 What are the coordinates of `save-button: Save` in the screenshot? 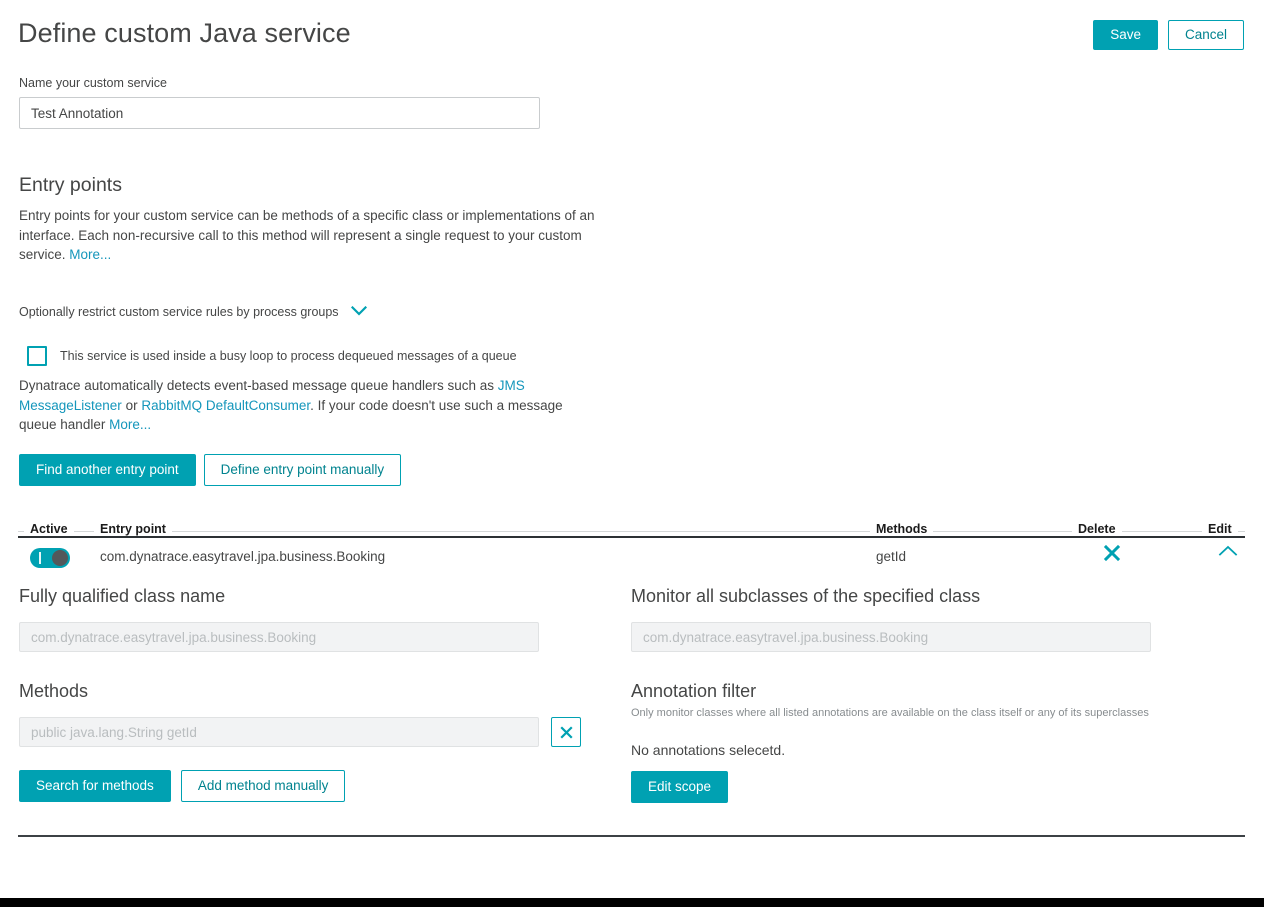 It's located at (1125, 35).